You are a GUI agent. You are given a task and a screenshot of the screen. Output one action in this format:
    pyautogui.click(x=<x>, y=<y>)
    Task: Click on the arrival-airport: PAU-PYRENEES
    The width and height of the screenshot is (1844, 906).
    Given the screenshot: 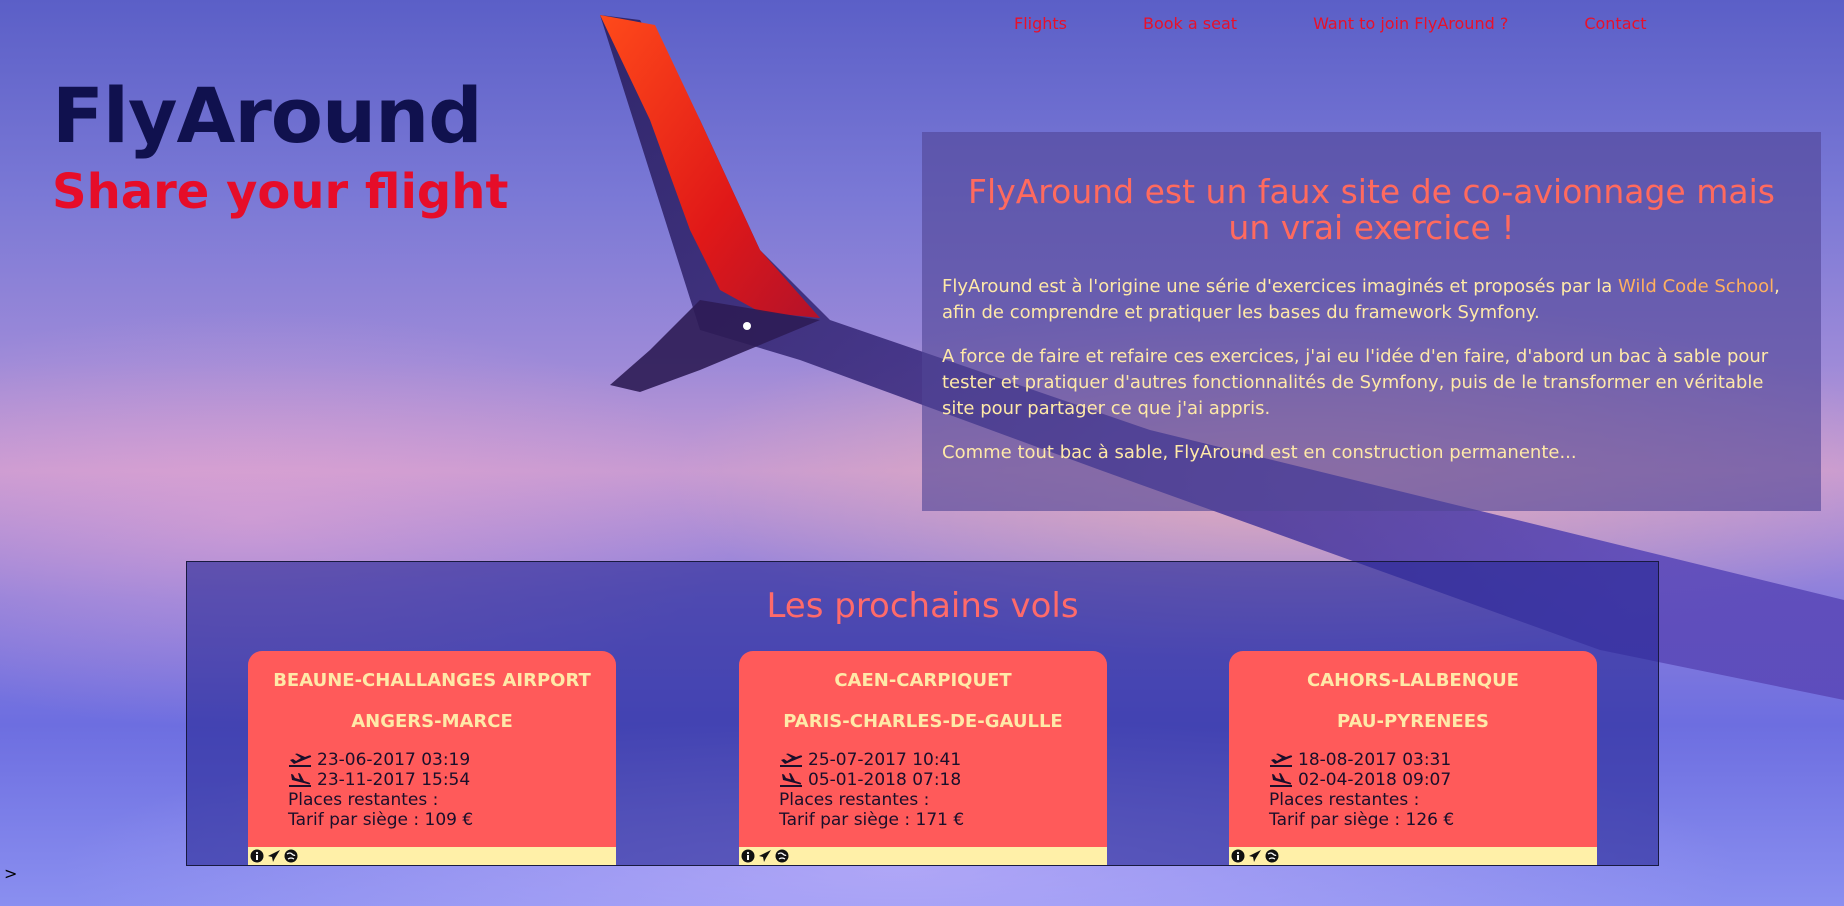 What is the action you would take?
    pyautogui.click(x=1412, y=721)
    